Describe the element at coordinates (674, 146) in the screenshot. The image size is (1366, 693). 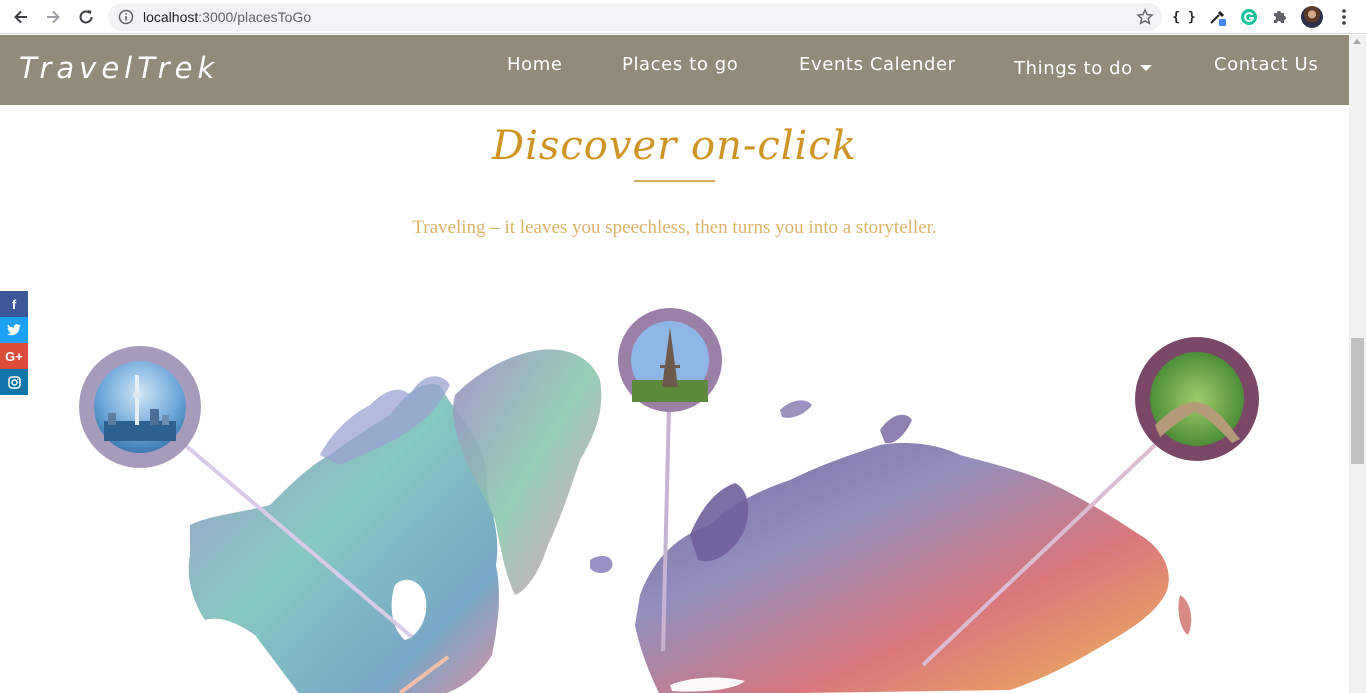
I see `page-title: Discover on-click` at that location.